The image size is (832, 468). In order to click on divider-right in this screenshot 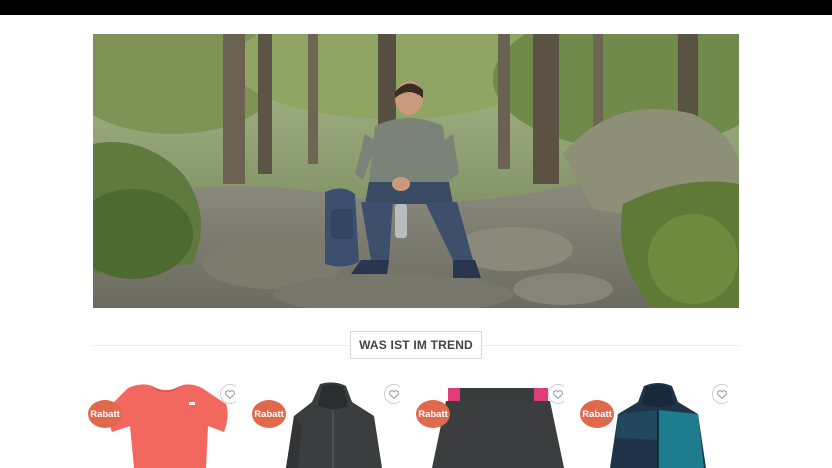, I will do `click(610, 345)`.